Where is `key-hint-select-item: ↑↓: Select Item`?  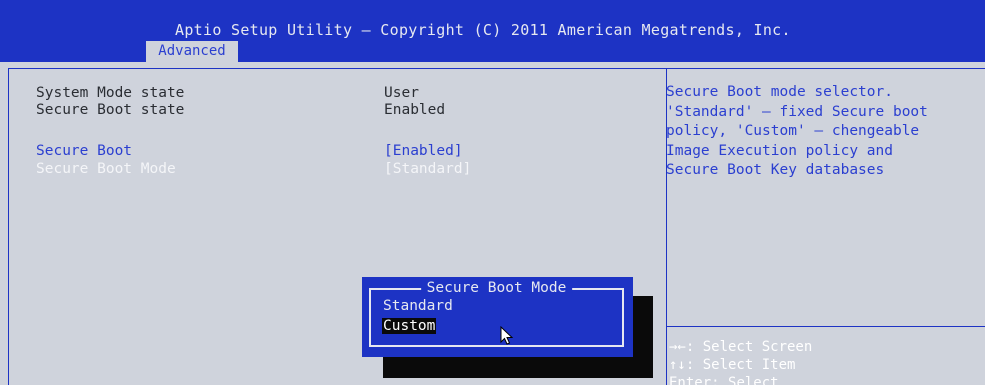 key-hint-select-item: ↑↓: Select Item is located at coordinates (732, 365).